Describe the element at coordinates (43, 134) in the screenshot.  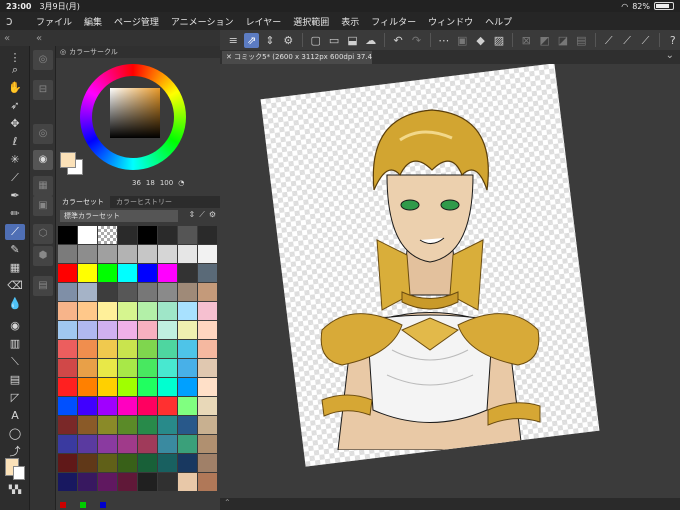
I see `sub-tool-3-icon: ◎` at that location.